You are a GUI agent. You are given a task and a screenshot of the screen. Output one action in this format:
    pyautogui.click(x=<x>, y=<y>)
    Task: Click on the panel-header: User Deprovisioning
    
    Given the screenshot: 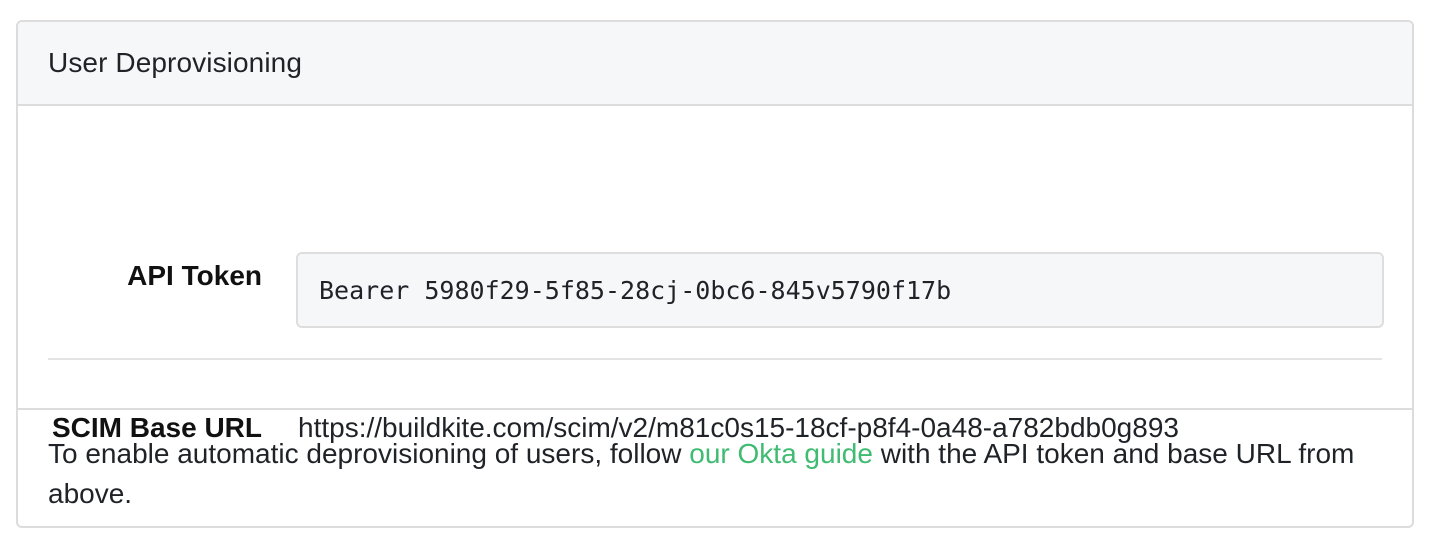 What is the action you would take?
    pyautogui.click(x=715, y=64)
    